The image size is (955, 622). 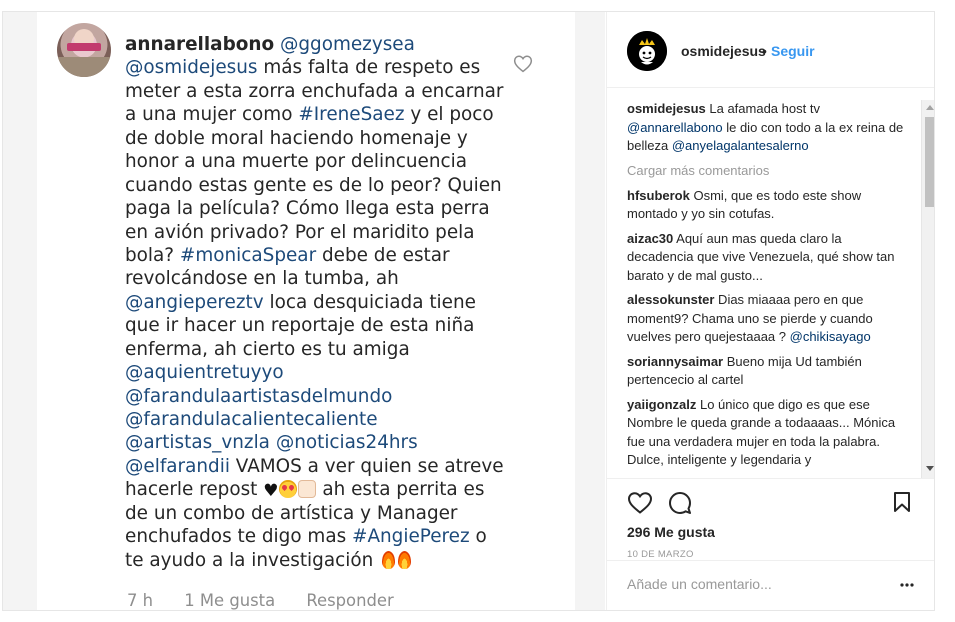 I want to click on follow-button: Seguir, so click(x=793, y=51).